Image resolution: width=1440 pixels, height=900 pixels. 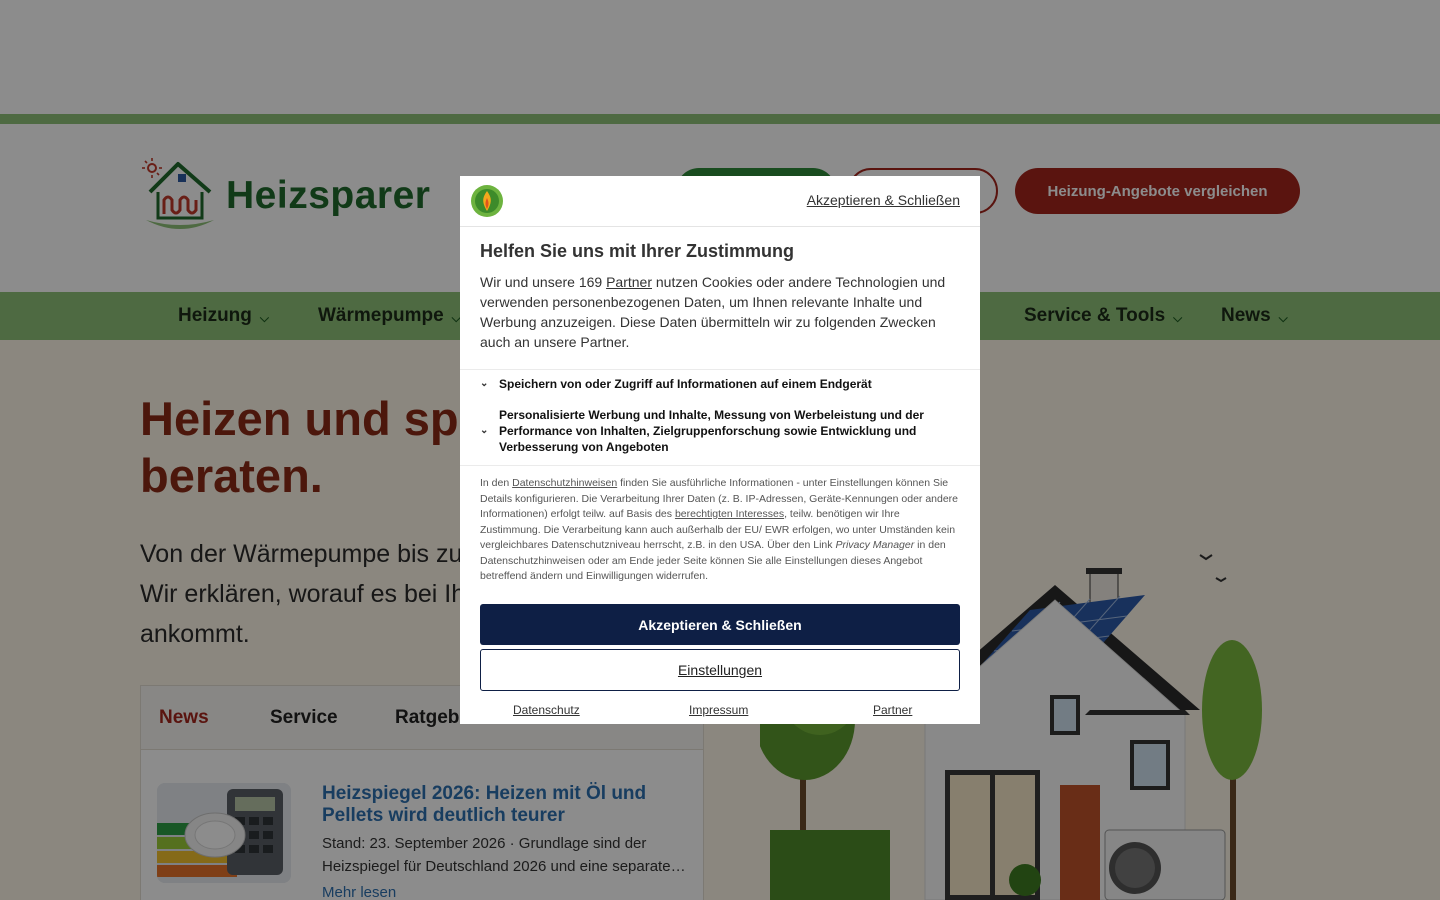 What do you see at coordinates (487, 201) in the screenshot?
I see `flame-logo-icon` at bounding box center [487, 201].